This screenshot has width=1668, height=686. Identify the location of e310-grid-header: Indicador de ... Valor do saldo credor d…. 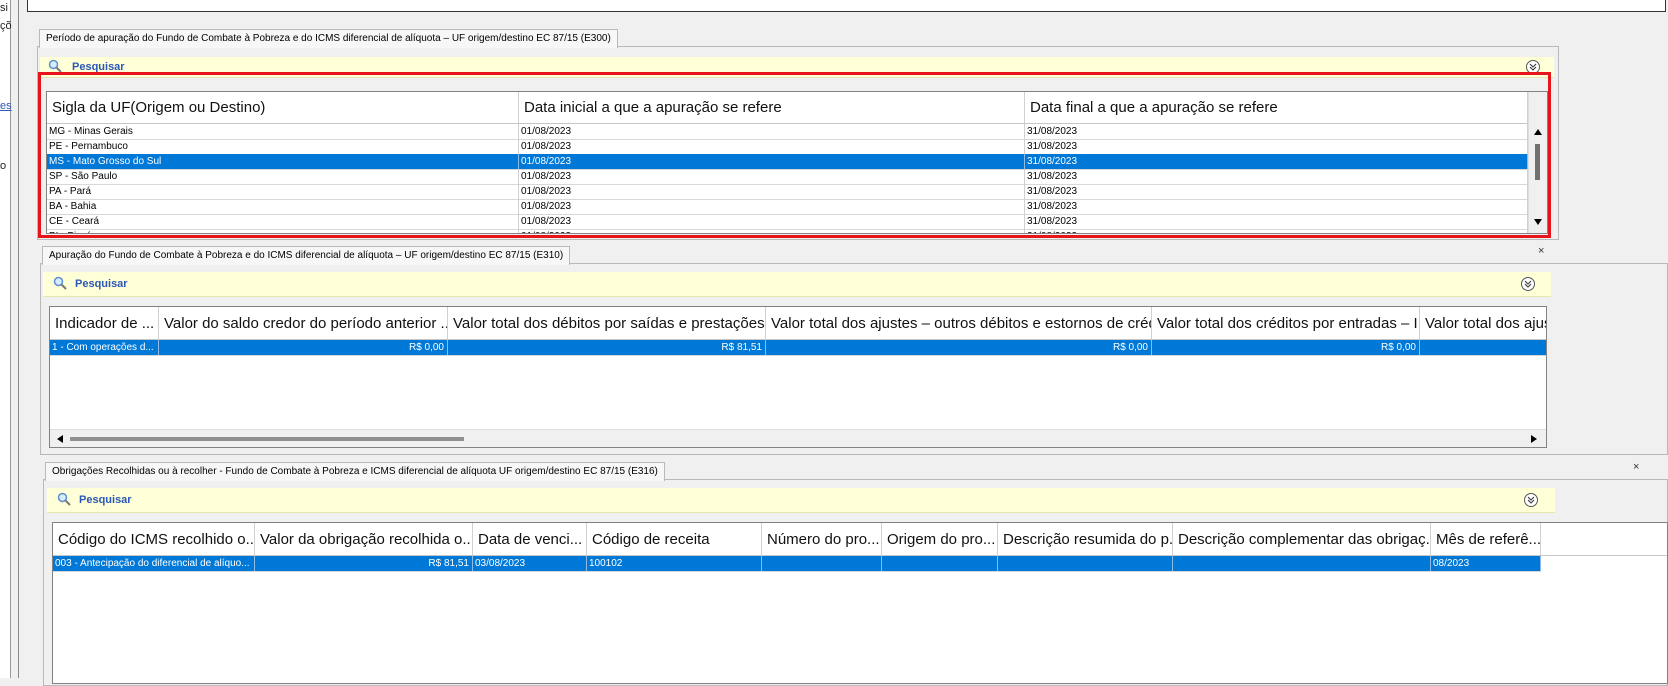
(798, 323).